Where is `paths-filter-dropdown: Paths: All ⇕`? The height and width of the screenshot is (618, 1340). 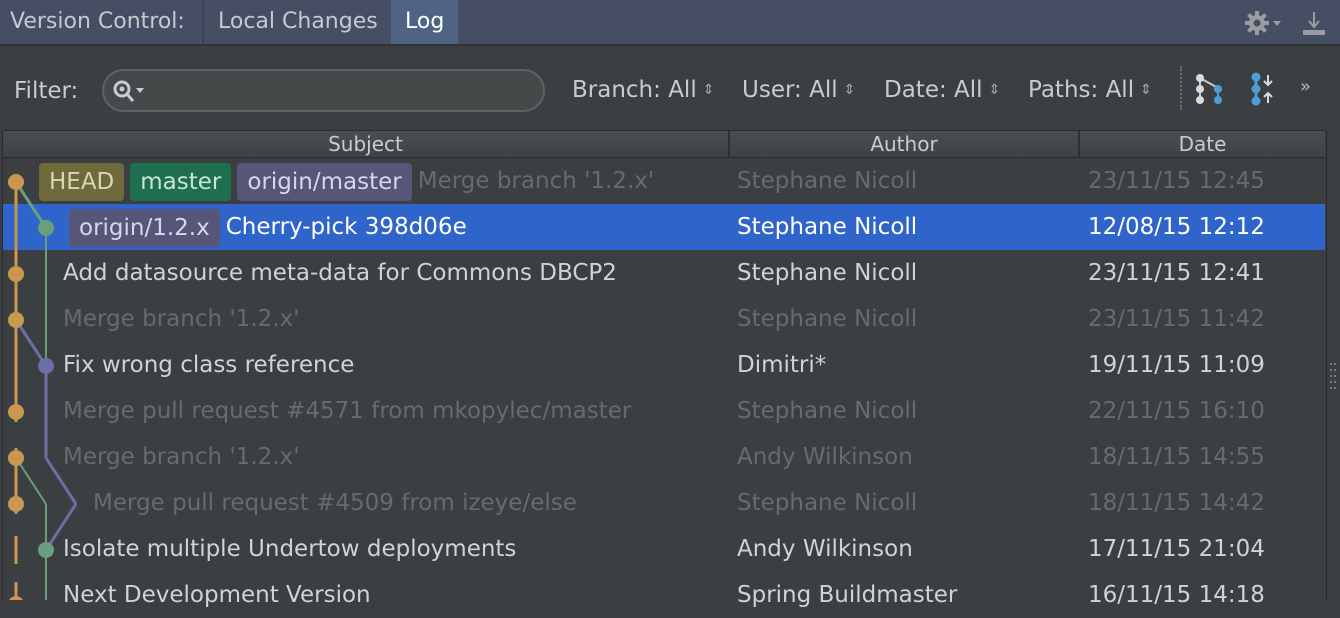 paths-filter-dropdown: Paths: All ⇕ is located at coordinates (1090, 90).